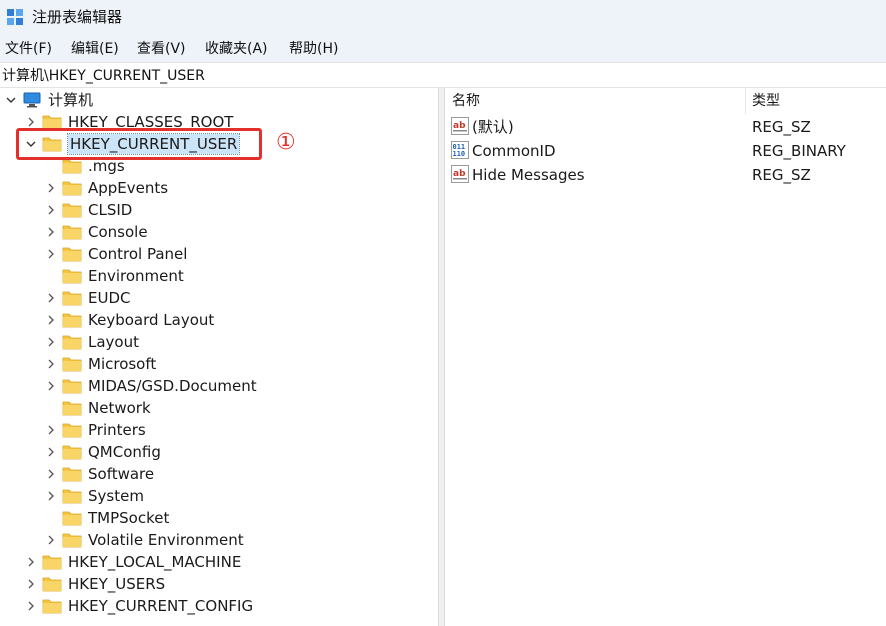 The image size is (886, 626). Describe the element at coordinates (103, 76) in the screenshot. I see `address-path: 计算机\HKEY_CURRENT_USER` at that location.